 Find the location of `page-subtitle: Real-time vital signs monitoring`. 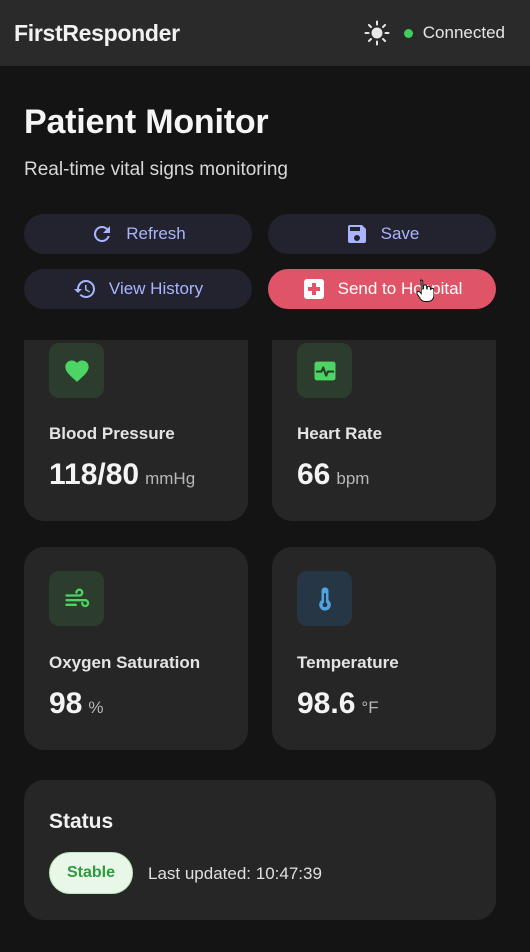

page-subtitle: Real-time vital signs monitoring is located at coordinates (156, 169).